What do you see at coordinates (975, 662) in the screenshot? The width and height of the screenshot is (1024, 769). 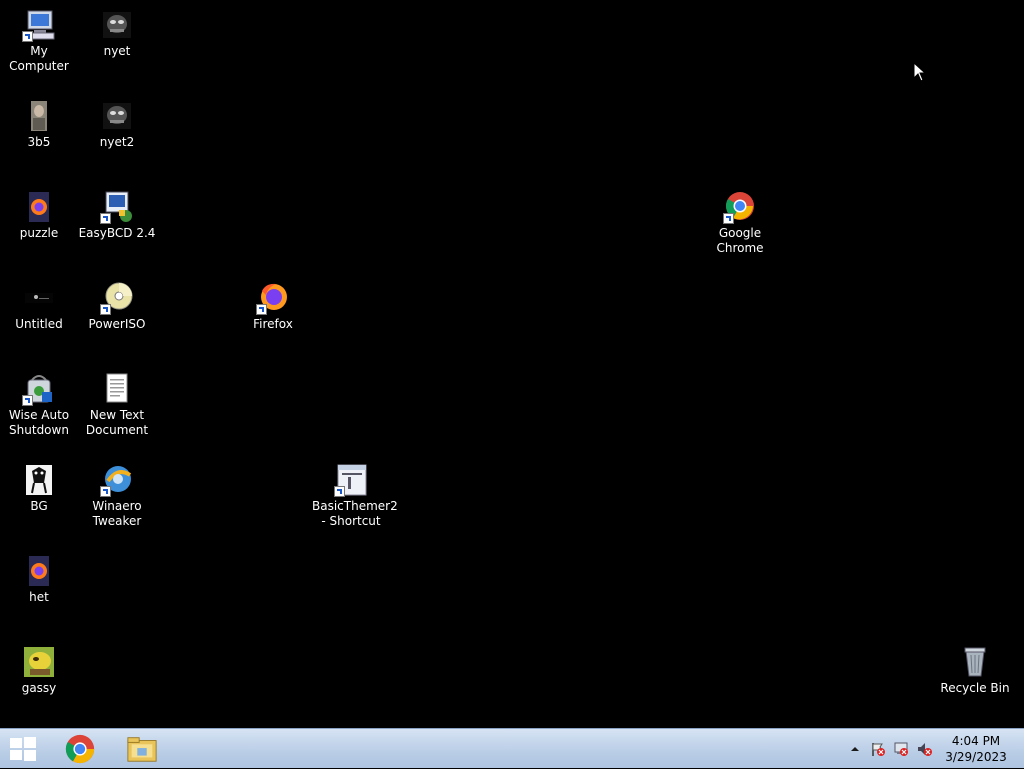 I see `recycle-bin-icon` at bounding box center [975, 662].